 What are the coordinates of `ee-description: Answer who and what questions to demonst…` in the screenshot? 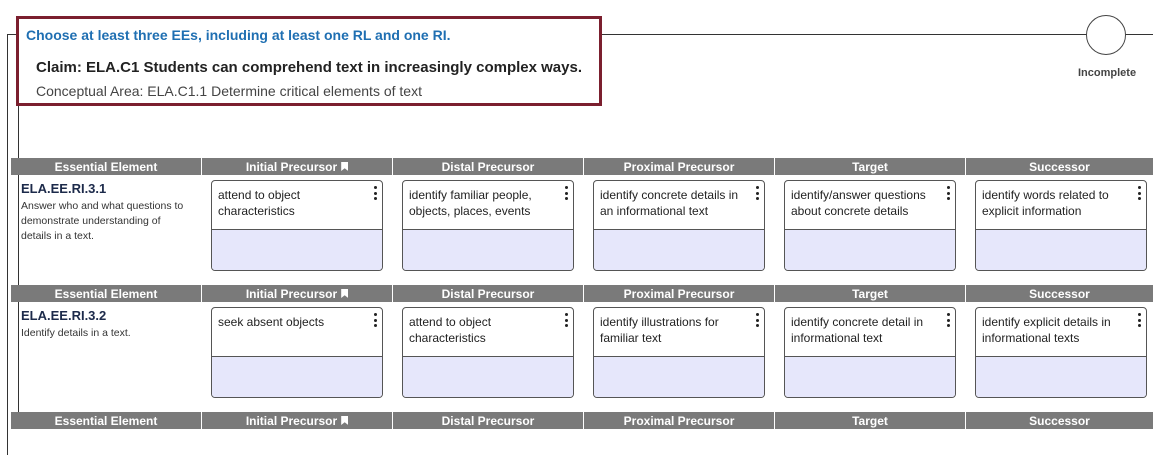 It's located at (102, 221).